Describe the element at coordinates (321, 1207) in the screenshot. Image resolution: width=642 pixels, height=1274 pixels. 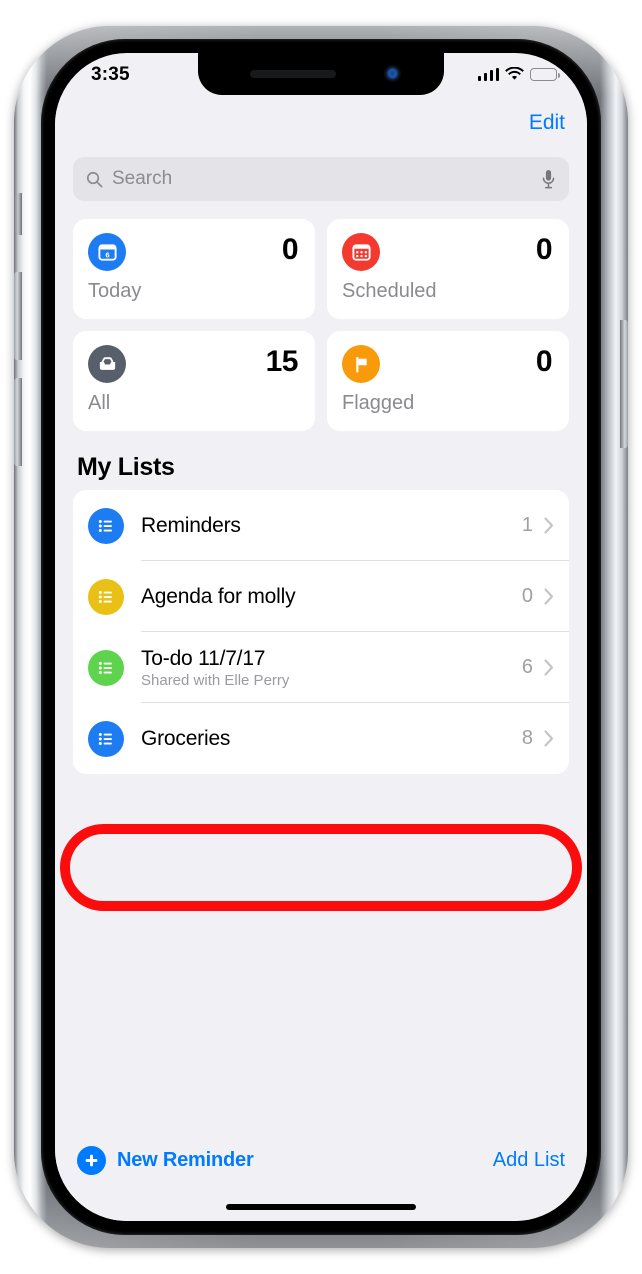
I see `home-indicator` at that location.